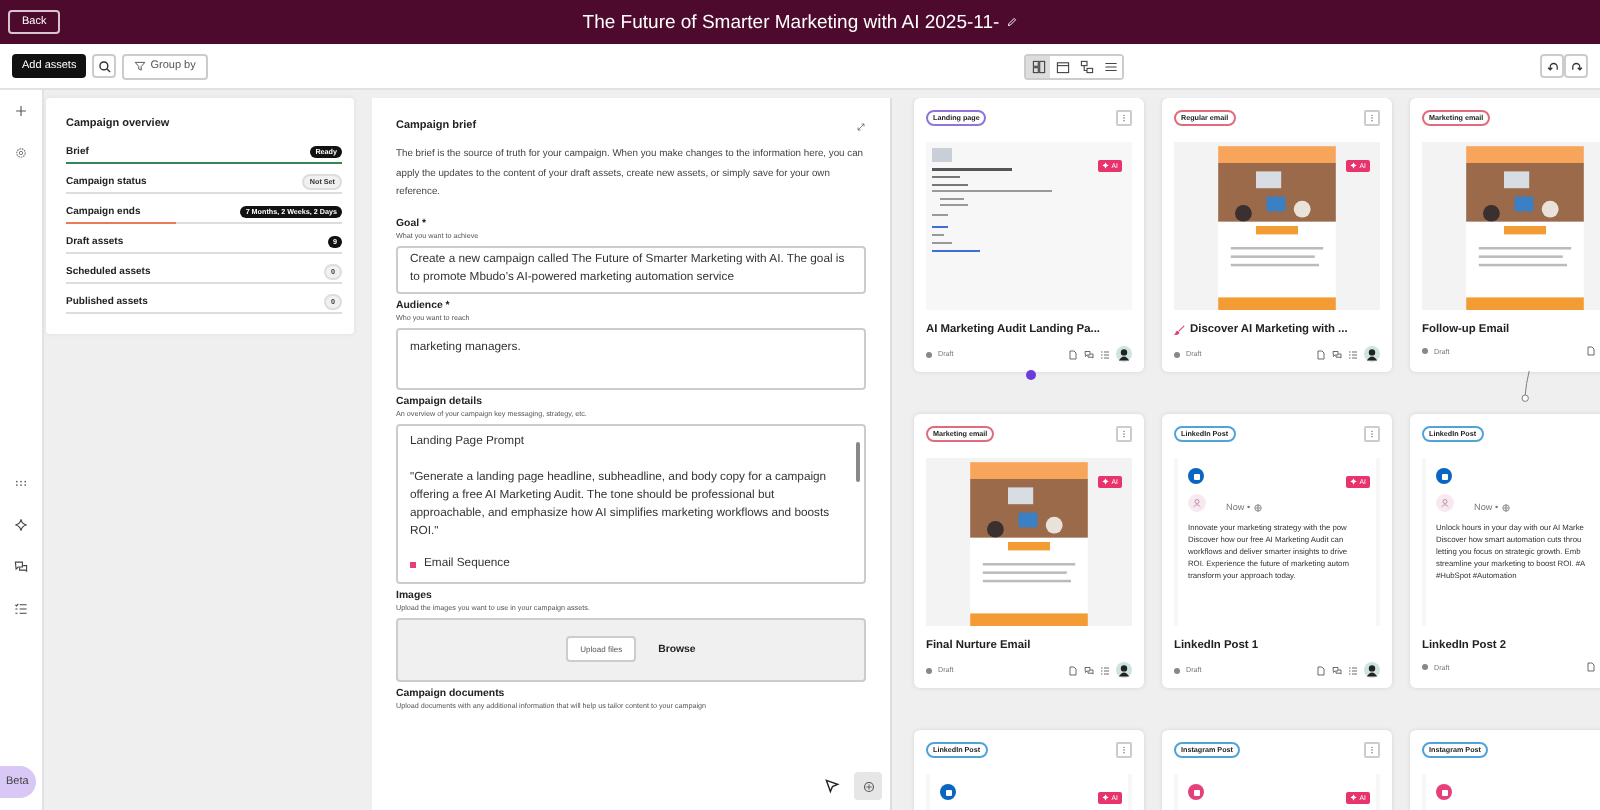  I want to click on search-icon, so click(104, 66).